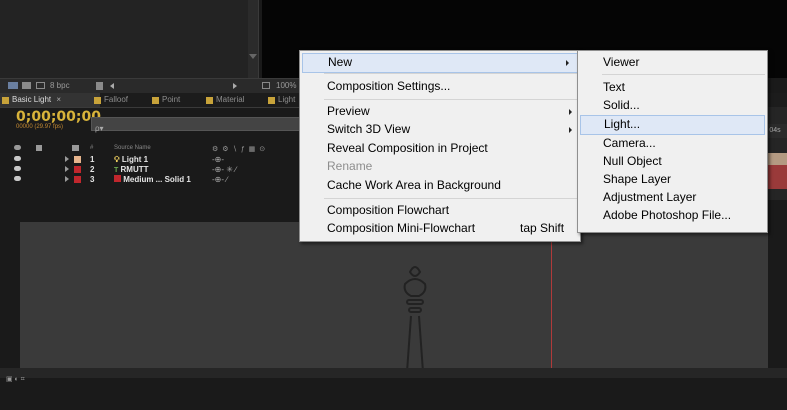 The width and height of the screenshot is (787, 410). I want to click on current-time-indicator, so click(551, 300).